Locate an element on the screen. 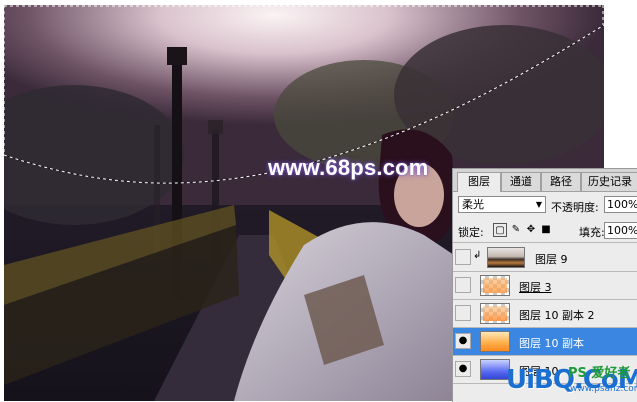 The width and height of the screenshot is (637, 402). watermark-text: www.68ps.com is located at coordinates (348, 167).